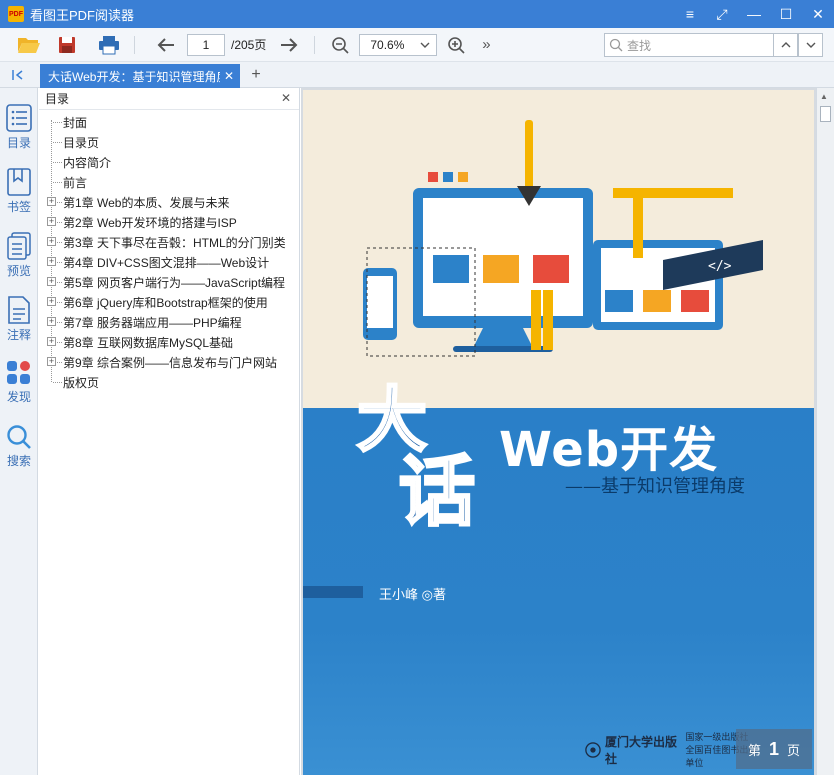  What do you see at coordinates (57, 99) in the screenshot?
I see `toc-title: 目录` at bounding box center [57, 99].